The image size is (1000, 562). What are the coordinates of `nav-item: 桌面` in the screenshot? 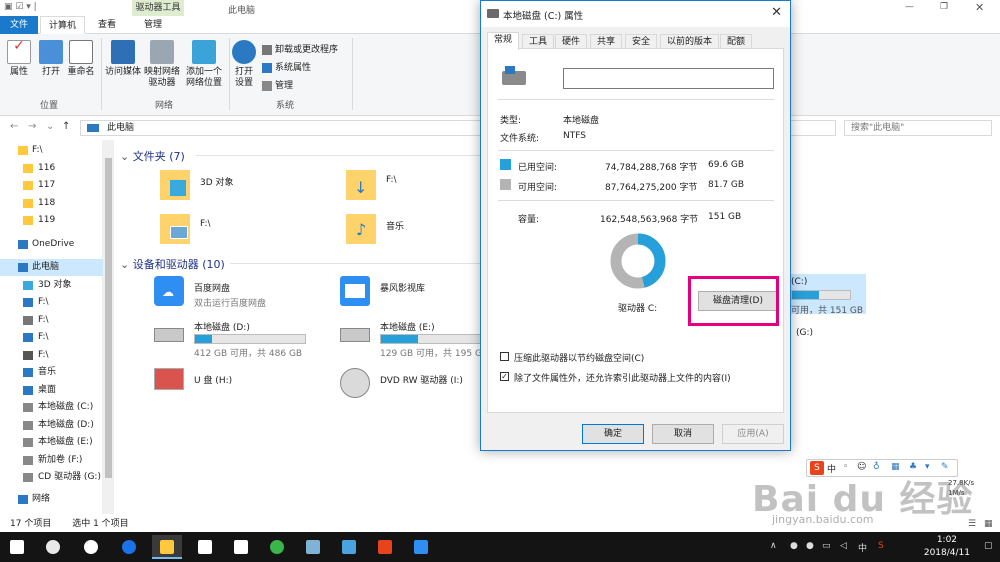 It's located at (51, 390).